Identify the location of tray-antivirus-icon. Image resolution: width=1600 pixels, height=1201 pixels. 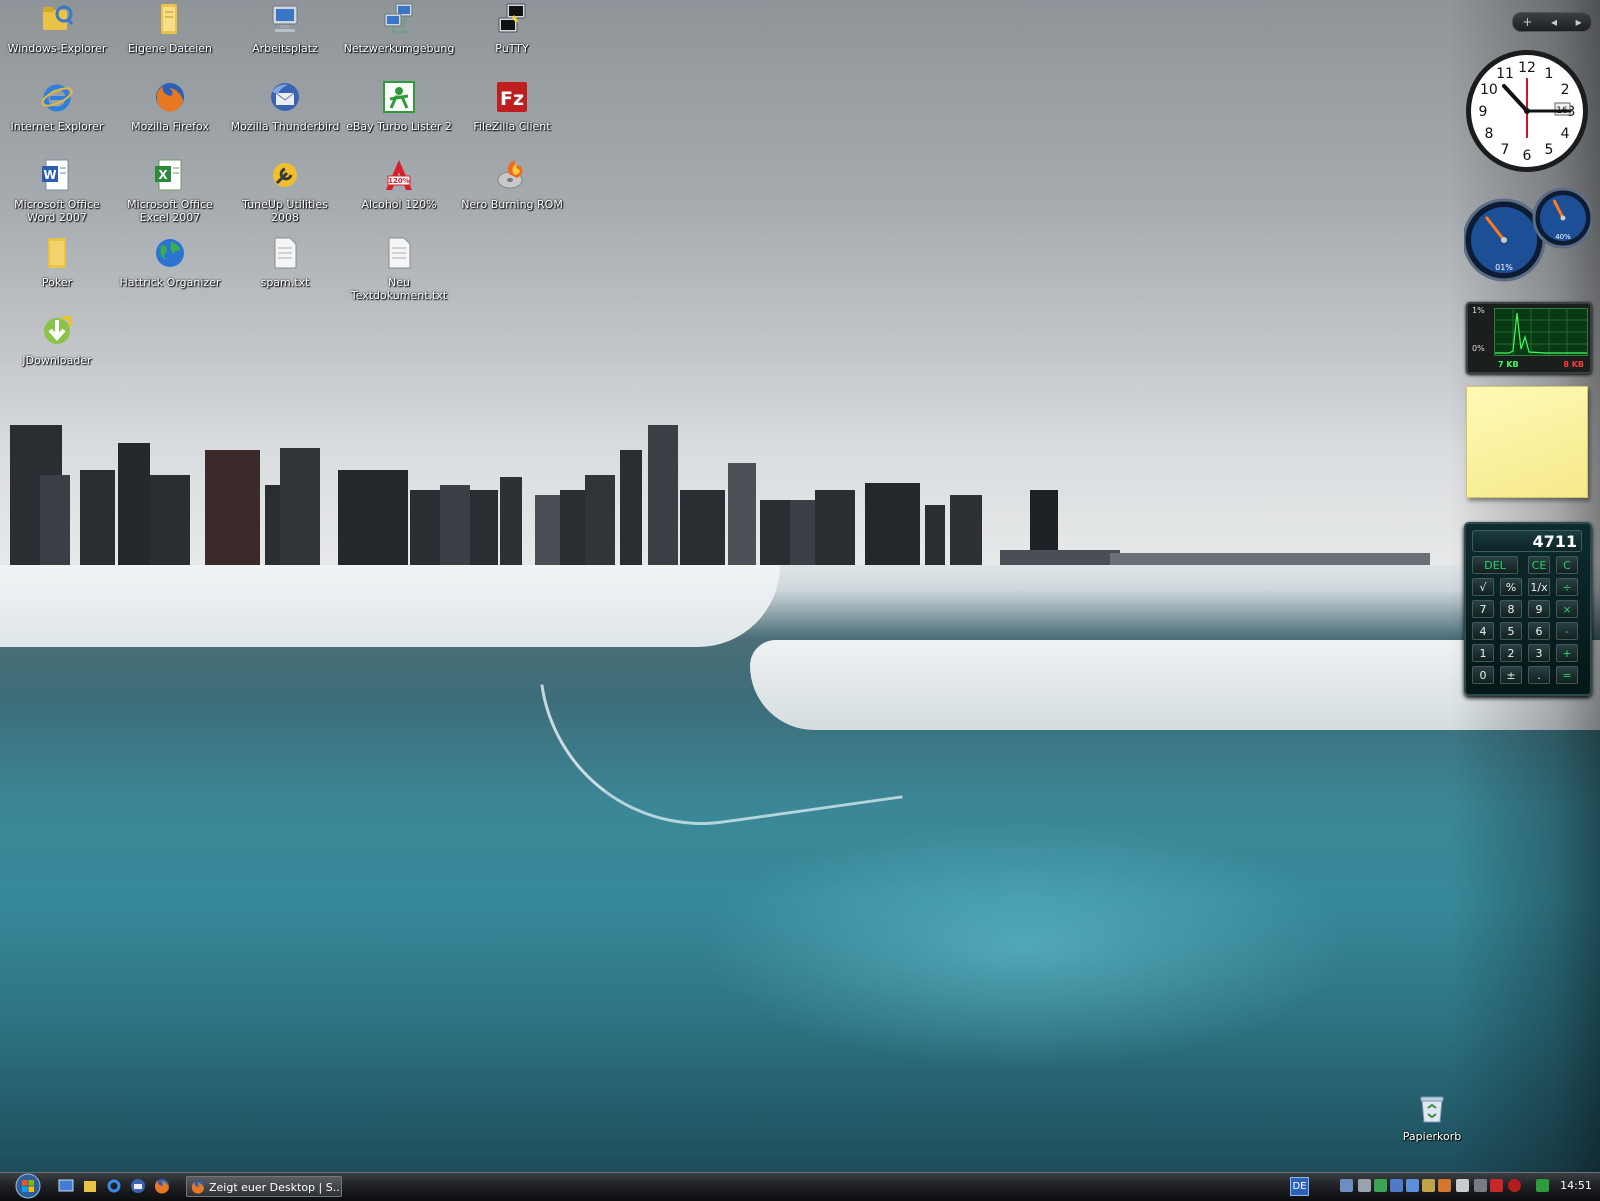
(1496, 1185).